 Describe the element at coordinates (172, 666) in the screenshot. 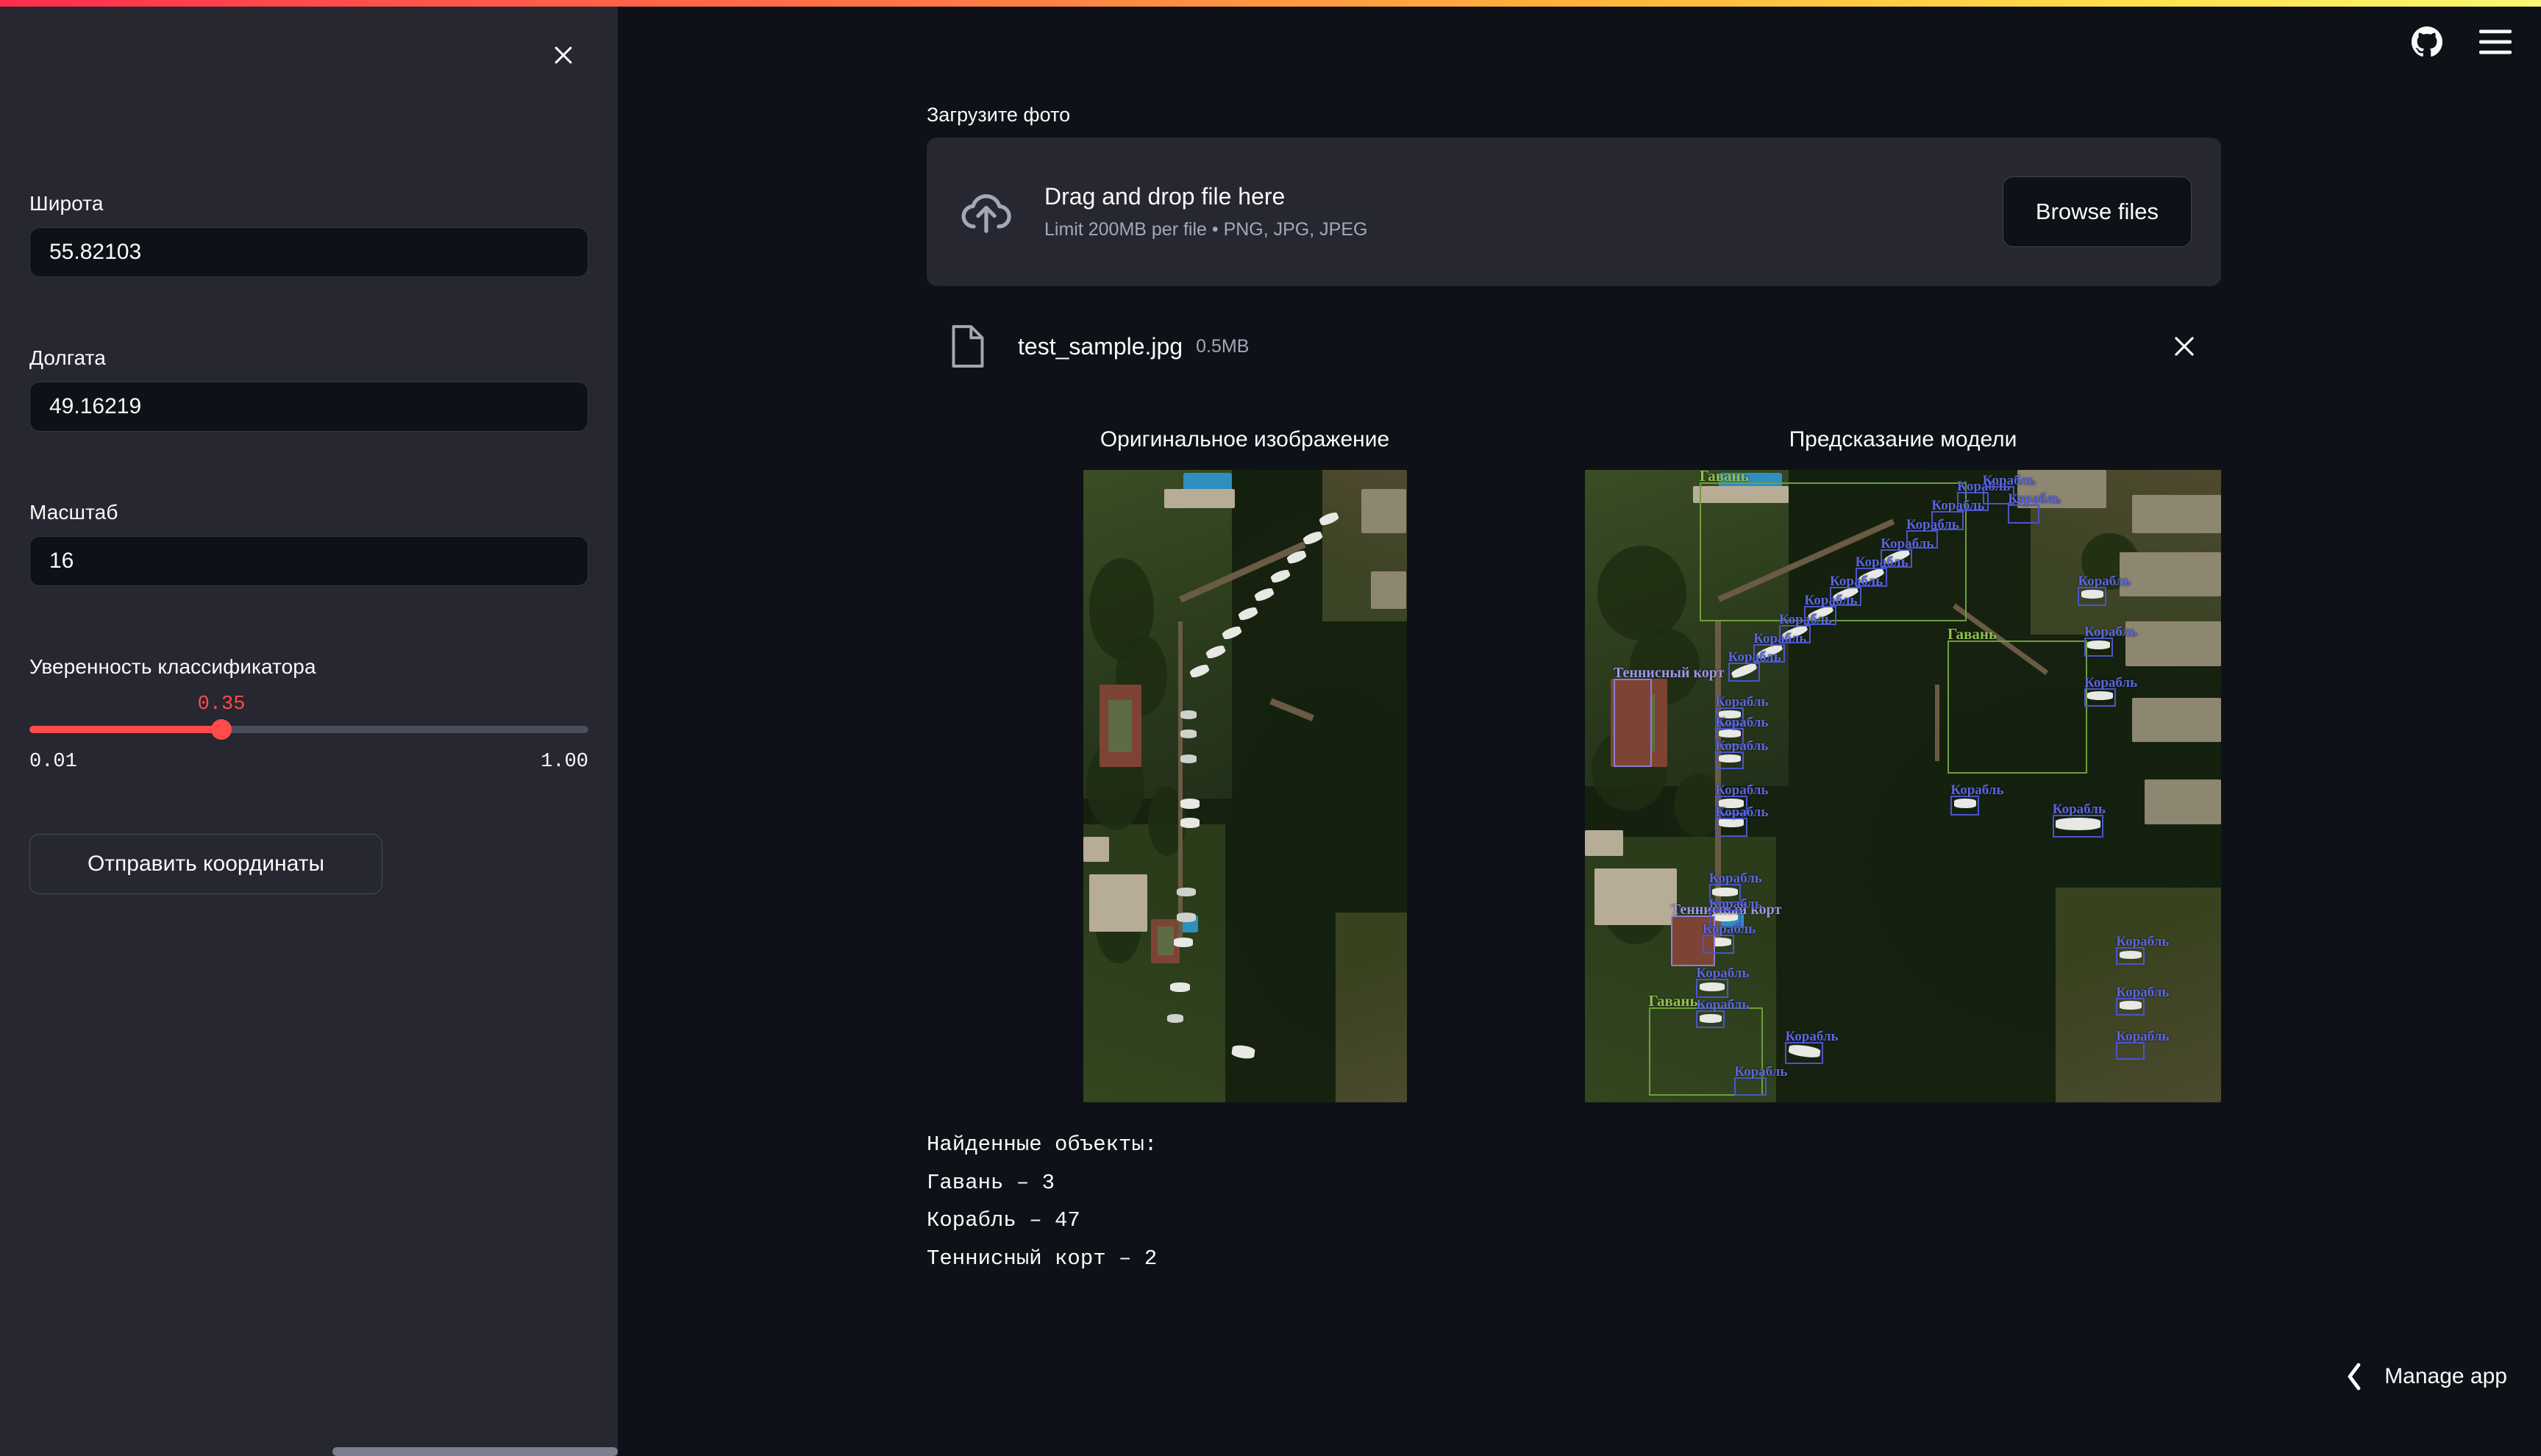

I see `confidence-slider-label: Уверенность классификатора` at that location.